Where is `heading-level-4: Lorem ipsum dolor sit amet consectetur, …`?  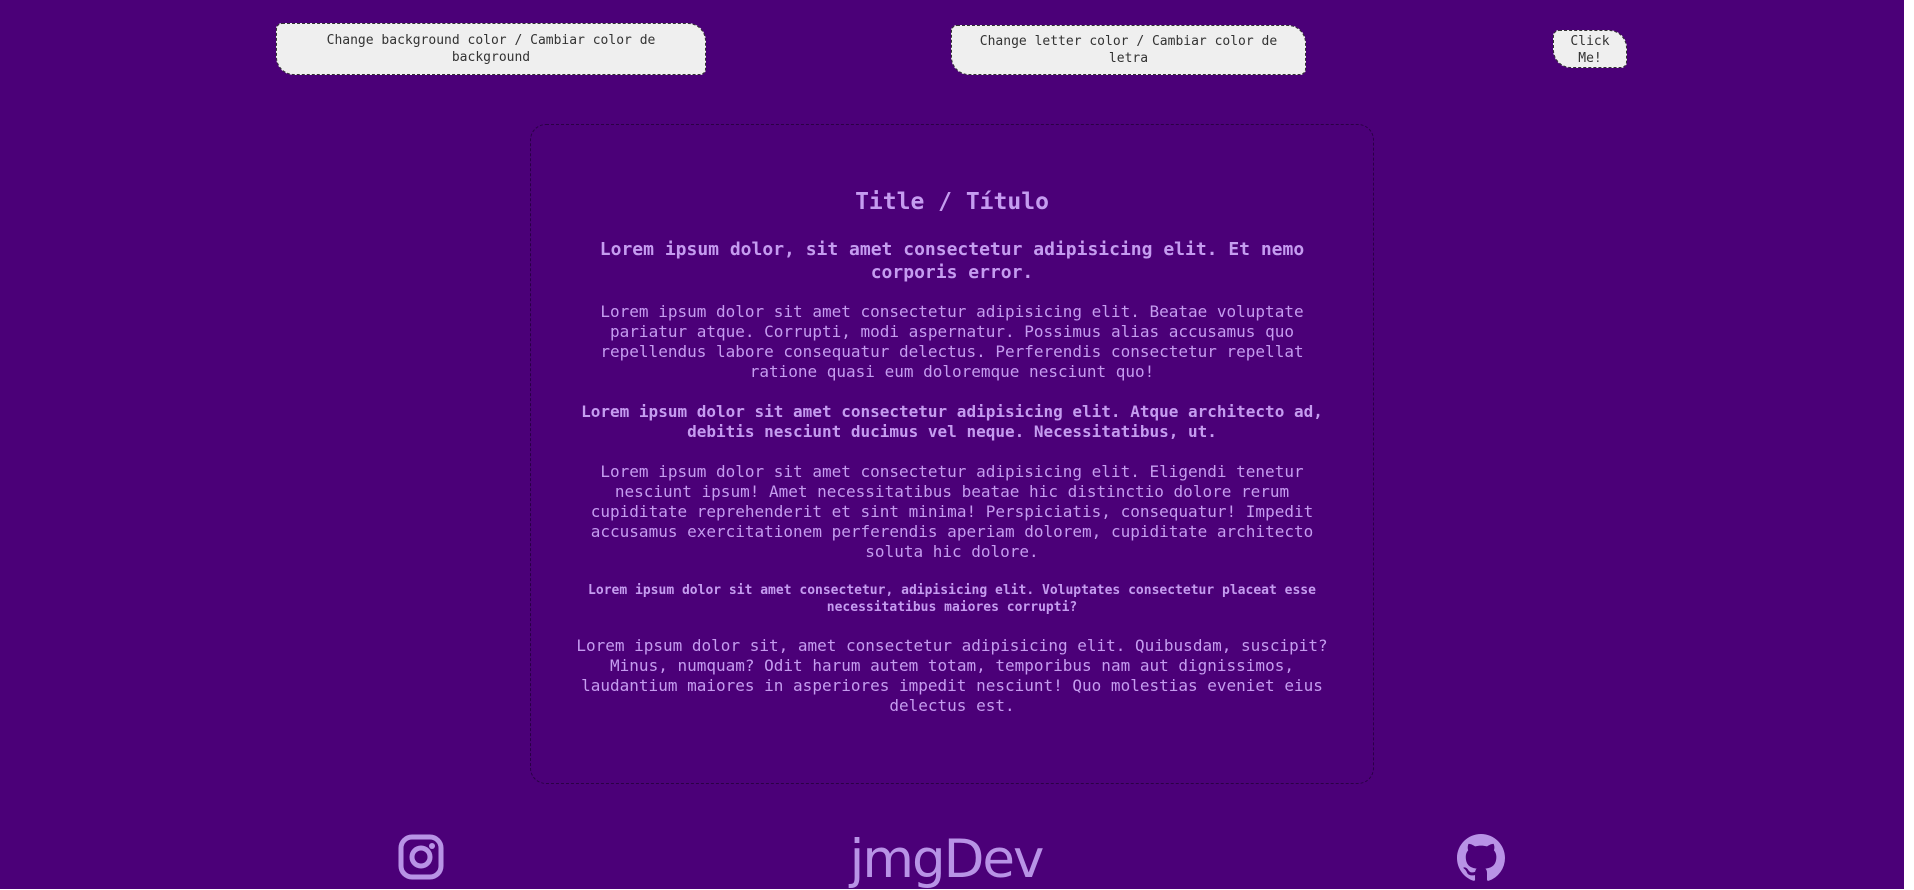 heading-level-4: Lorem ipsum dolor sit amet consectetur, … is located at coordinates (952, 599).